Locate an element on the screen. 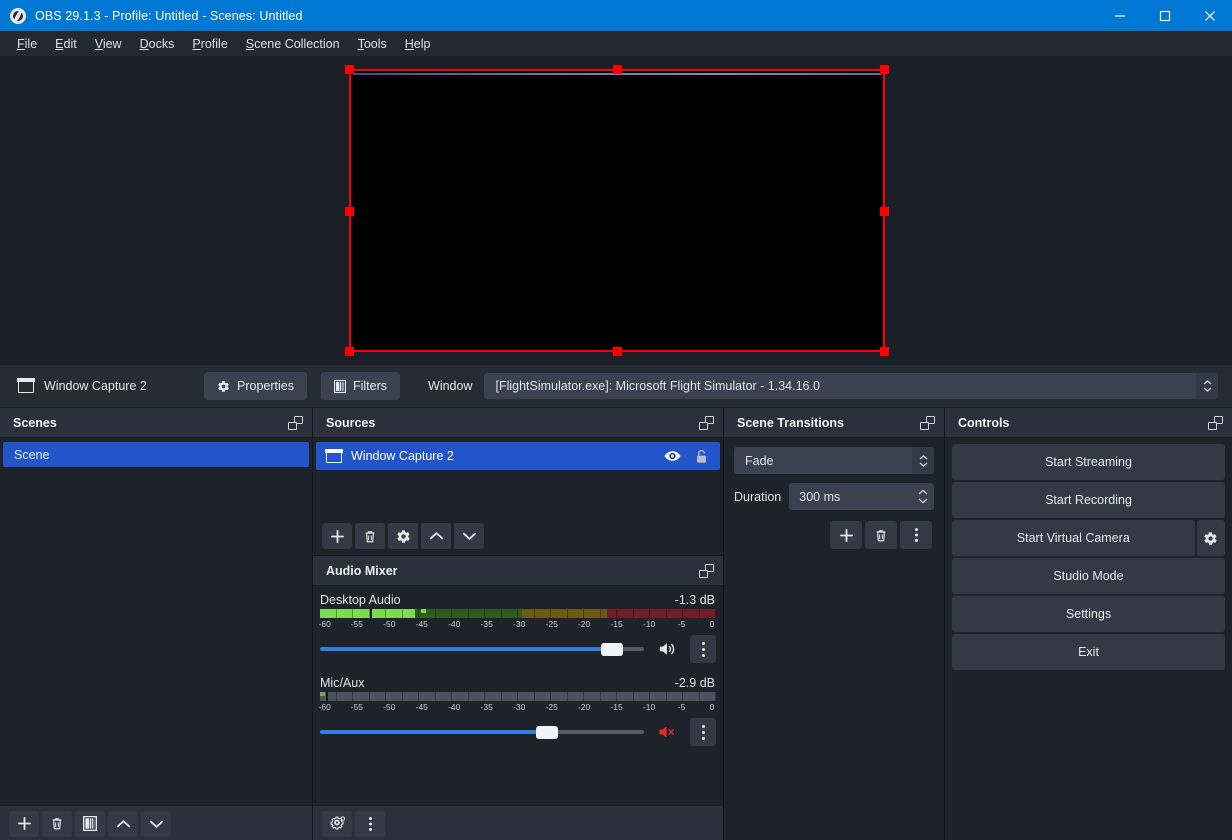 The height and width of the screenshot is (840, 1232). duration-spinbox: 300 ms is located at coordinates (861, 496).